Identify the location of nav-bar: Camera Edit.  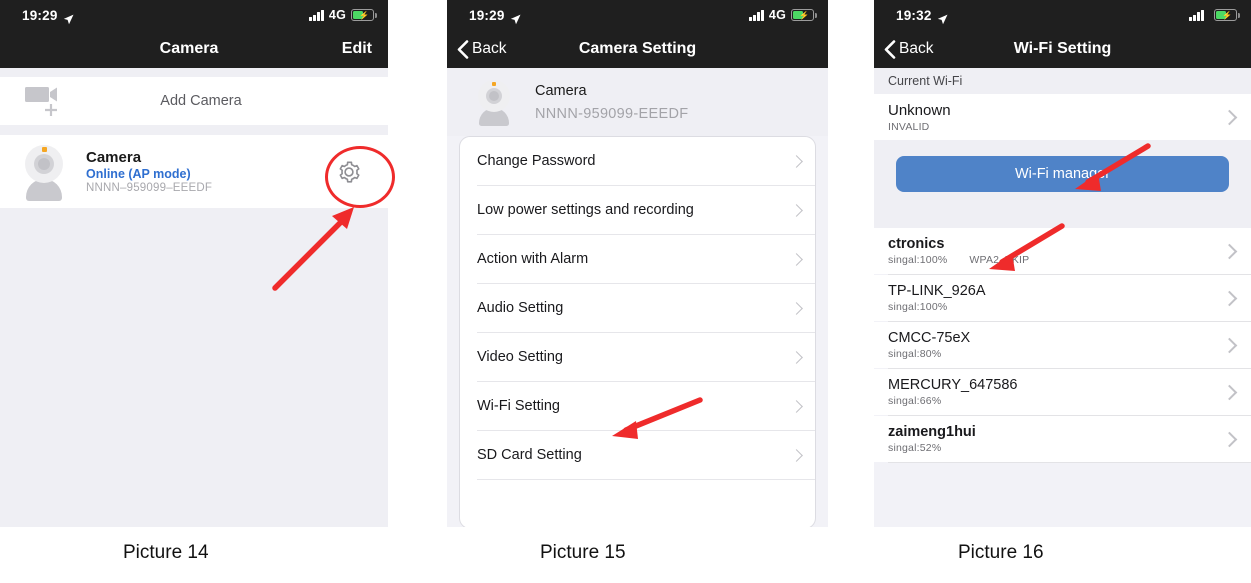
(194, 49).